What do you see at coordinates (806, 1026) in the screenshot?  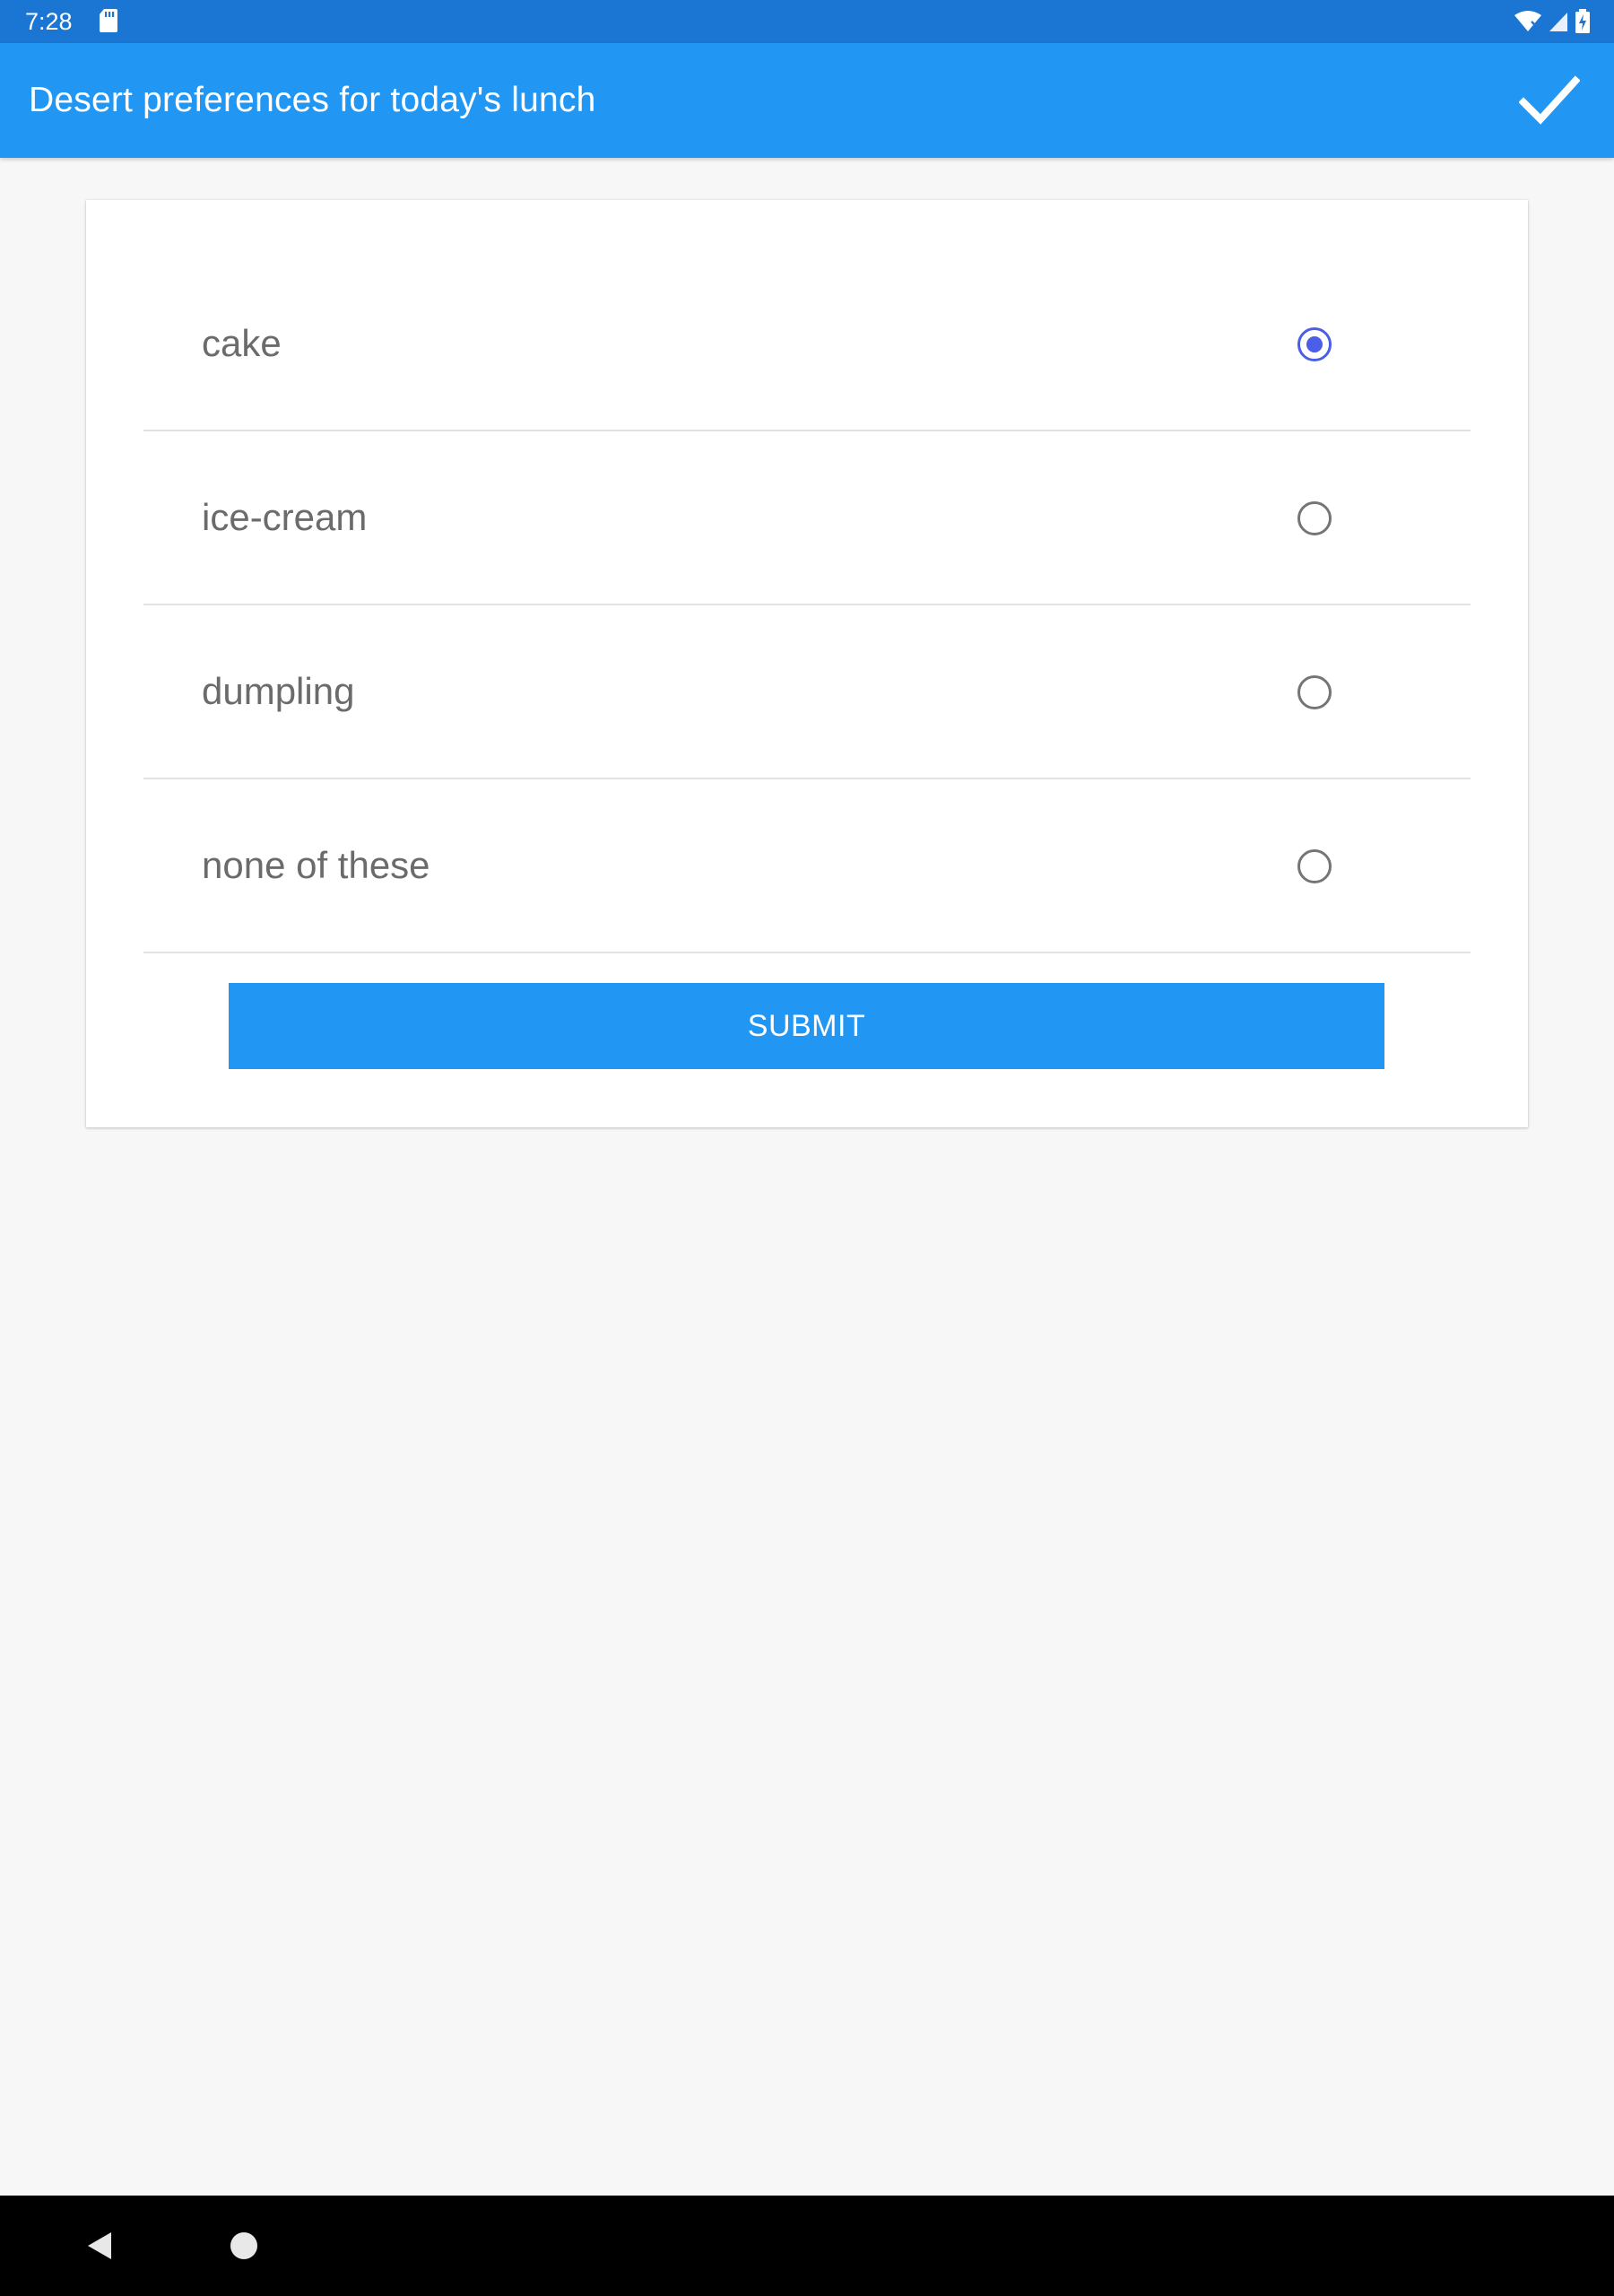 I see `submit-button: SUBMIT` at bounding box center [806, 1026].